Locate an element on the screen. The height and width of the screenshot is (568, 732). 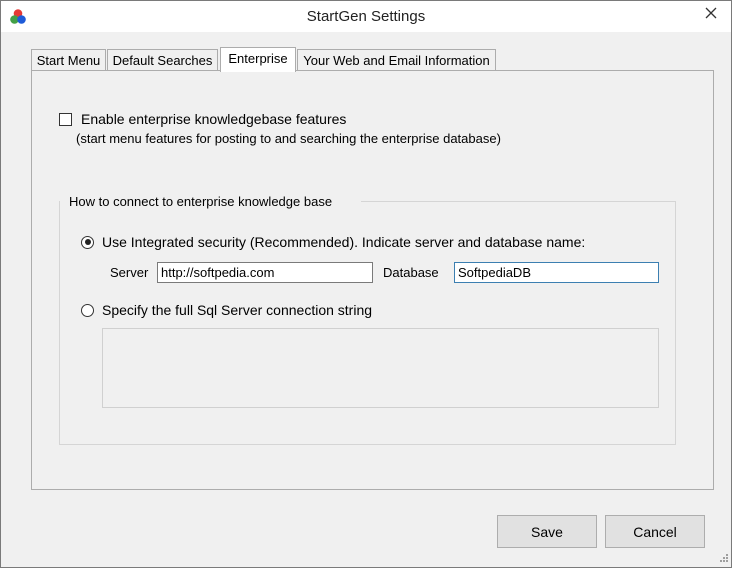
database-input is located at coordinates (556, 272).